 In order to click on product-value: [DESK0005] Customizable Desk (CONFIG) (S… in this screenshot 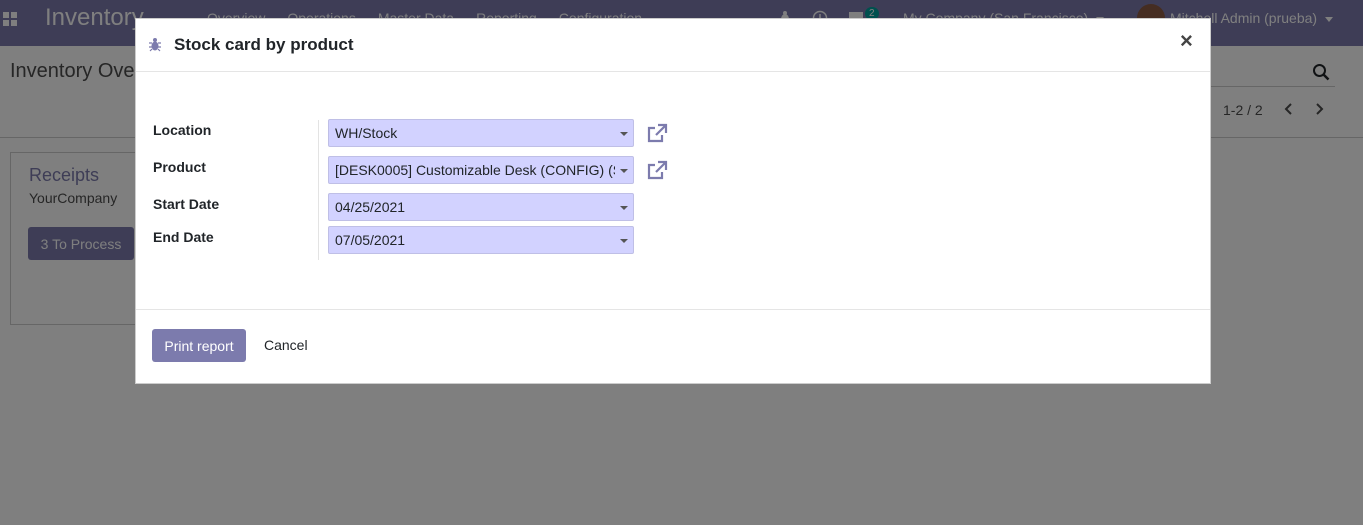, I will do `click(475, 170)`.